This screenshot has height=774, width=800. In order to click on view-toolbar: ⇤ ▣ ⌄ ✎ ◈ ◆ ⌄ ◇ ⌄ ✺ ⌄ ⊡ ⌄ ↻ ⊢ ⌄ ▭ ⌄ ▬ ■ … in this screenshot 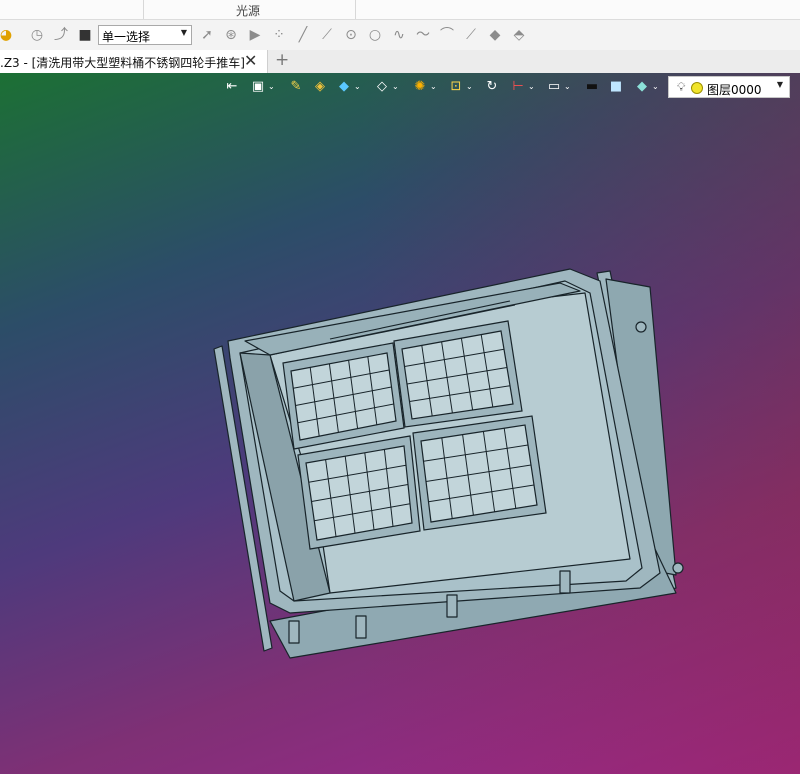, I will do `click(511, 87)`.